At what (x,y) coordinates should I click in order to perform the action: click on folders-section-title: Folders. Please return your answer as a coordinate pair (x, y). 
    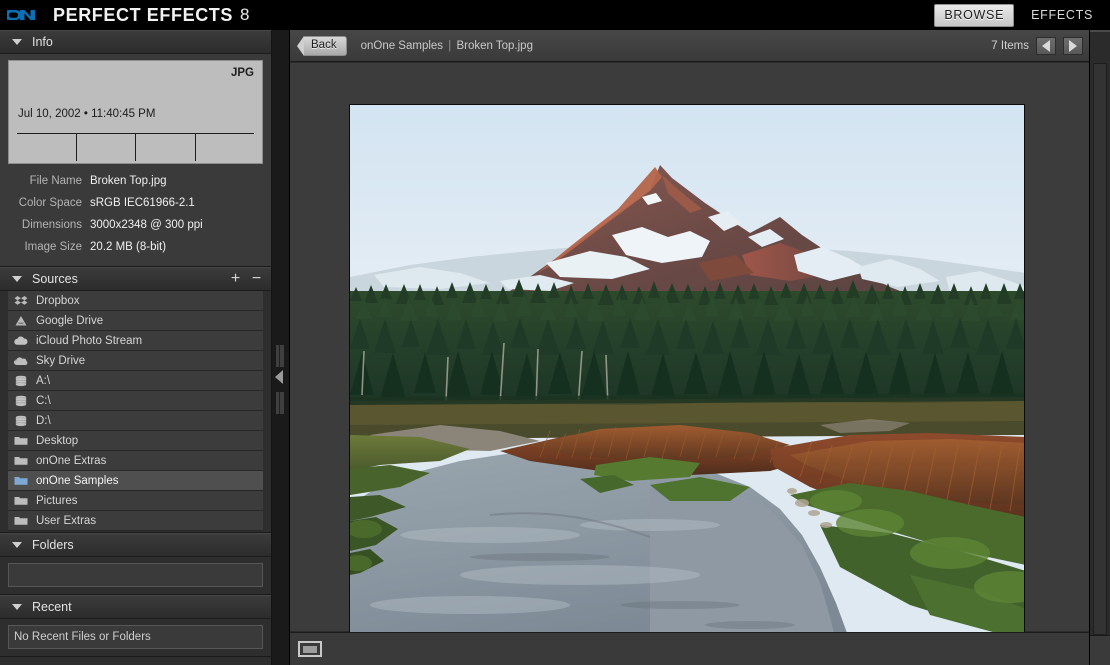
    Looking at the image, I should click on (53, 545).